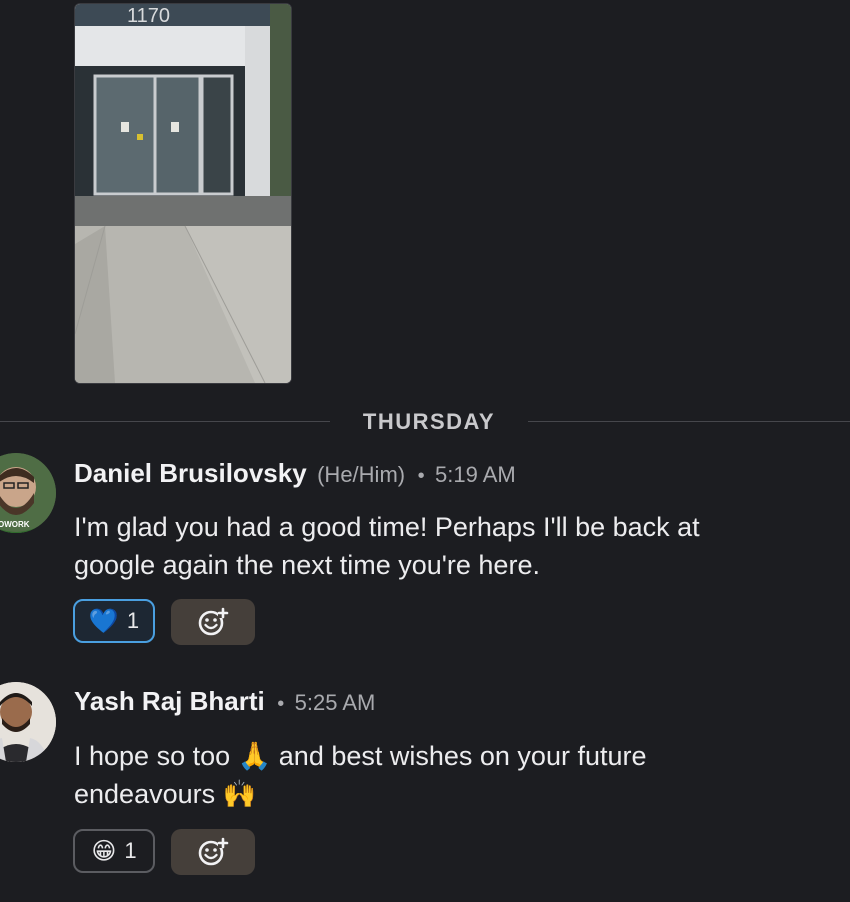  What do you see at coordinates (424, 794) in the screenshot?
I see `message-text-line: endeavours 🙌` at bounding box center [424, 794].